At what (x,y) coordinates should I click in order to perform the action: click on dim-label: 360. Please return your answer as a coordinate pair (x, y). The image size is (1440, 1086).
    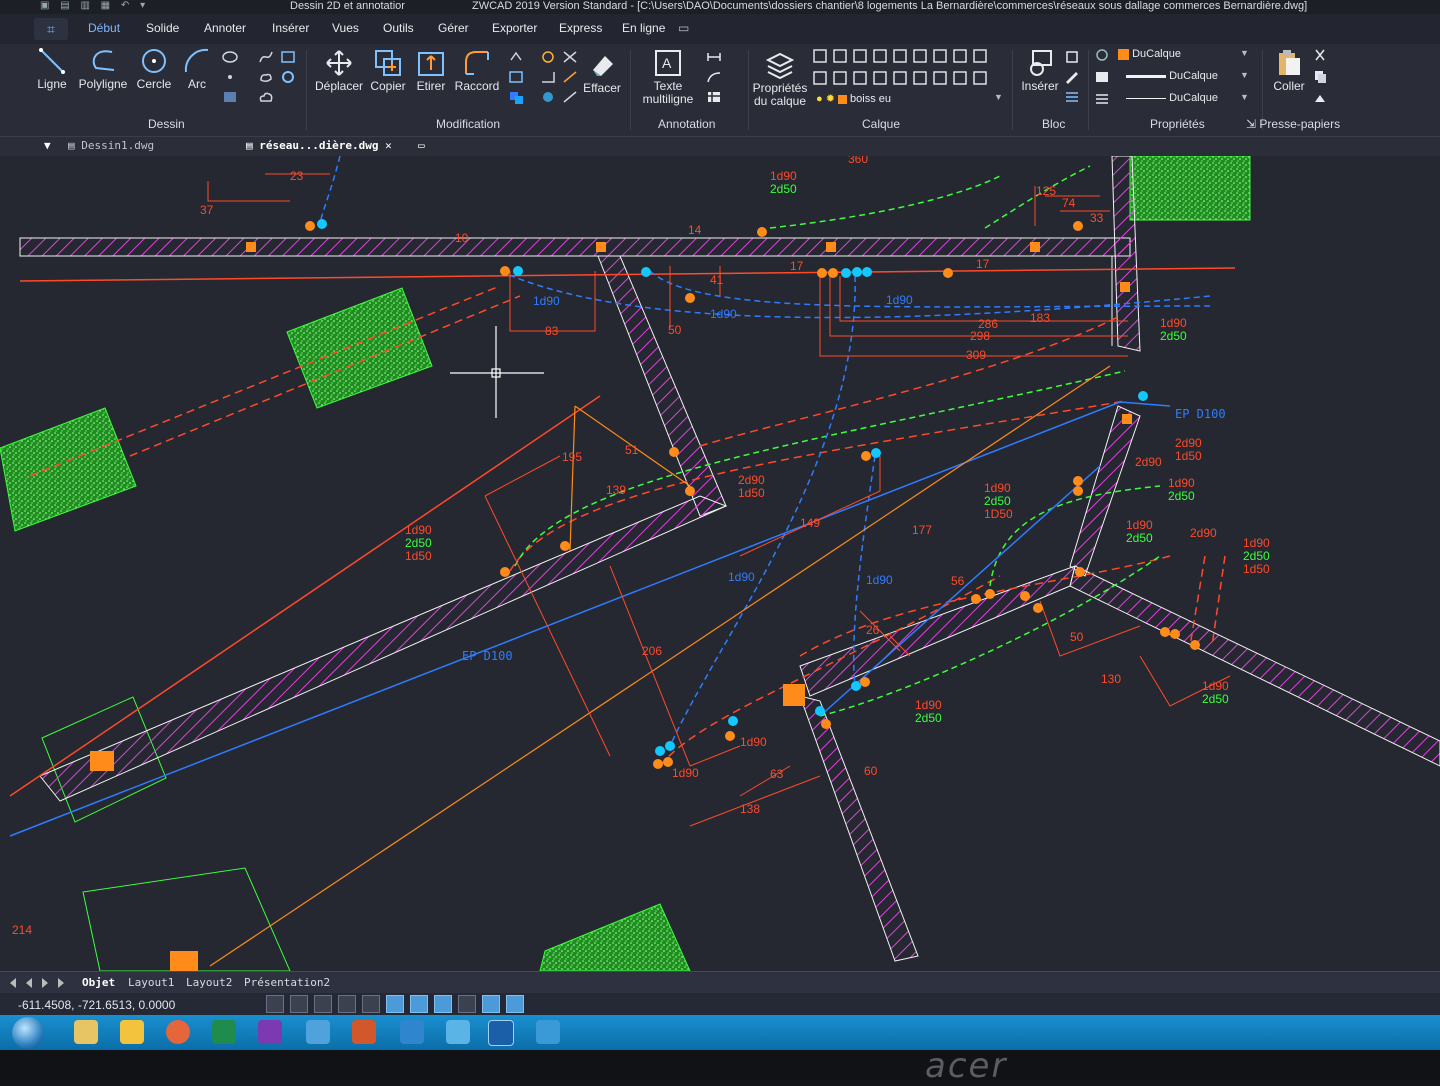
    Looking at the image, I should click on (858, 161).